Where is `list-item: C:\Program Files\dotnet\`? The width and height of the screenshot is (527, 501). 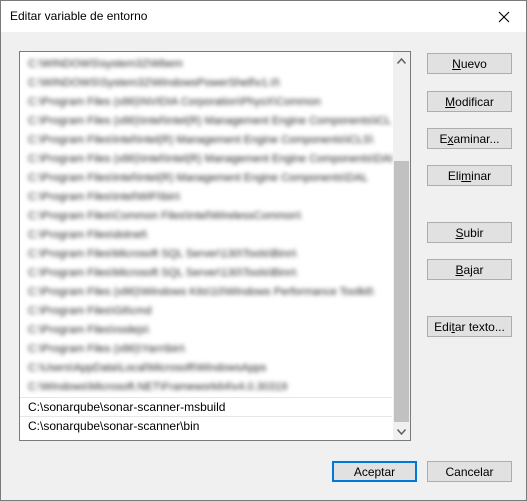
list-item: C:\Program Files\dotnet\ is located at coordinates (206, 235).